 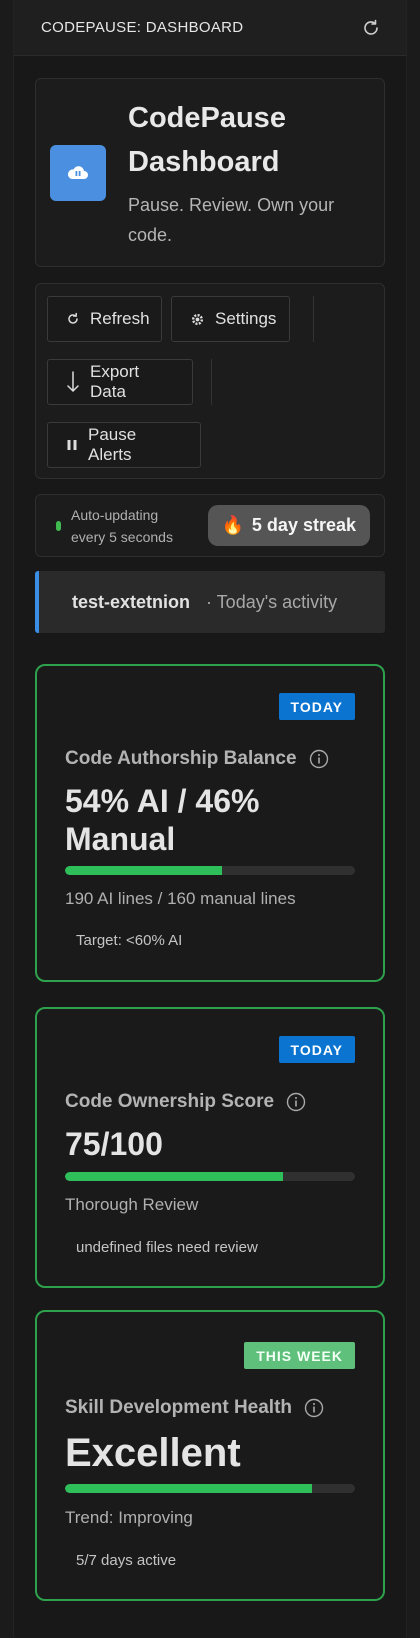 I want to click on codepause-logo, so click(x=78, y=172).